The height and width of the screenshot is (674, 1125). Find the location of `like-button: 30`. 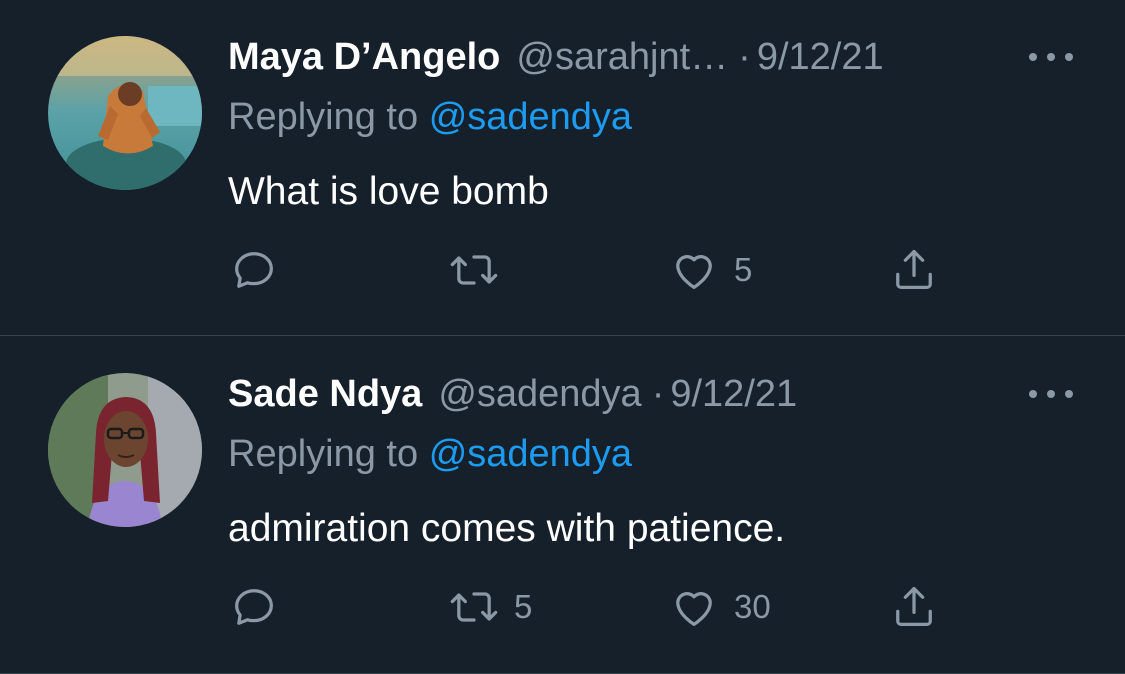

like-button: 30 is located at coordinates (719, 607).